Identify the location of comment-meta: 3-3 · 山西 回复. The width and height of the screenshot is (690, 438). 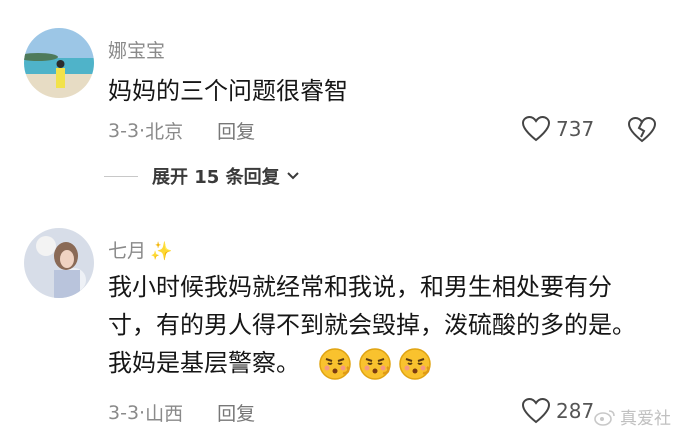
(181, 412).